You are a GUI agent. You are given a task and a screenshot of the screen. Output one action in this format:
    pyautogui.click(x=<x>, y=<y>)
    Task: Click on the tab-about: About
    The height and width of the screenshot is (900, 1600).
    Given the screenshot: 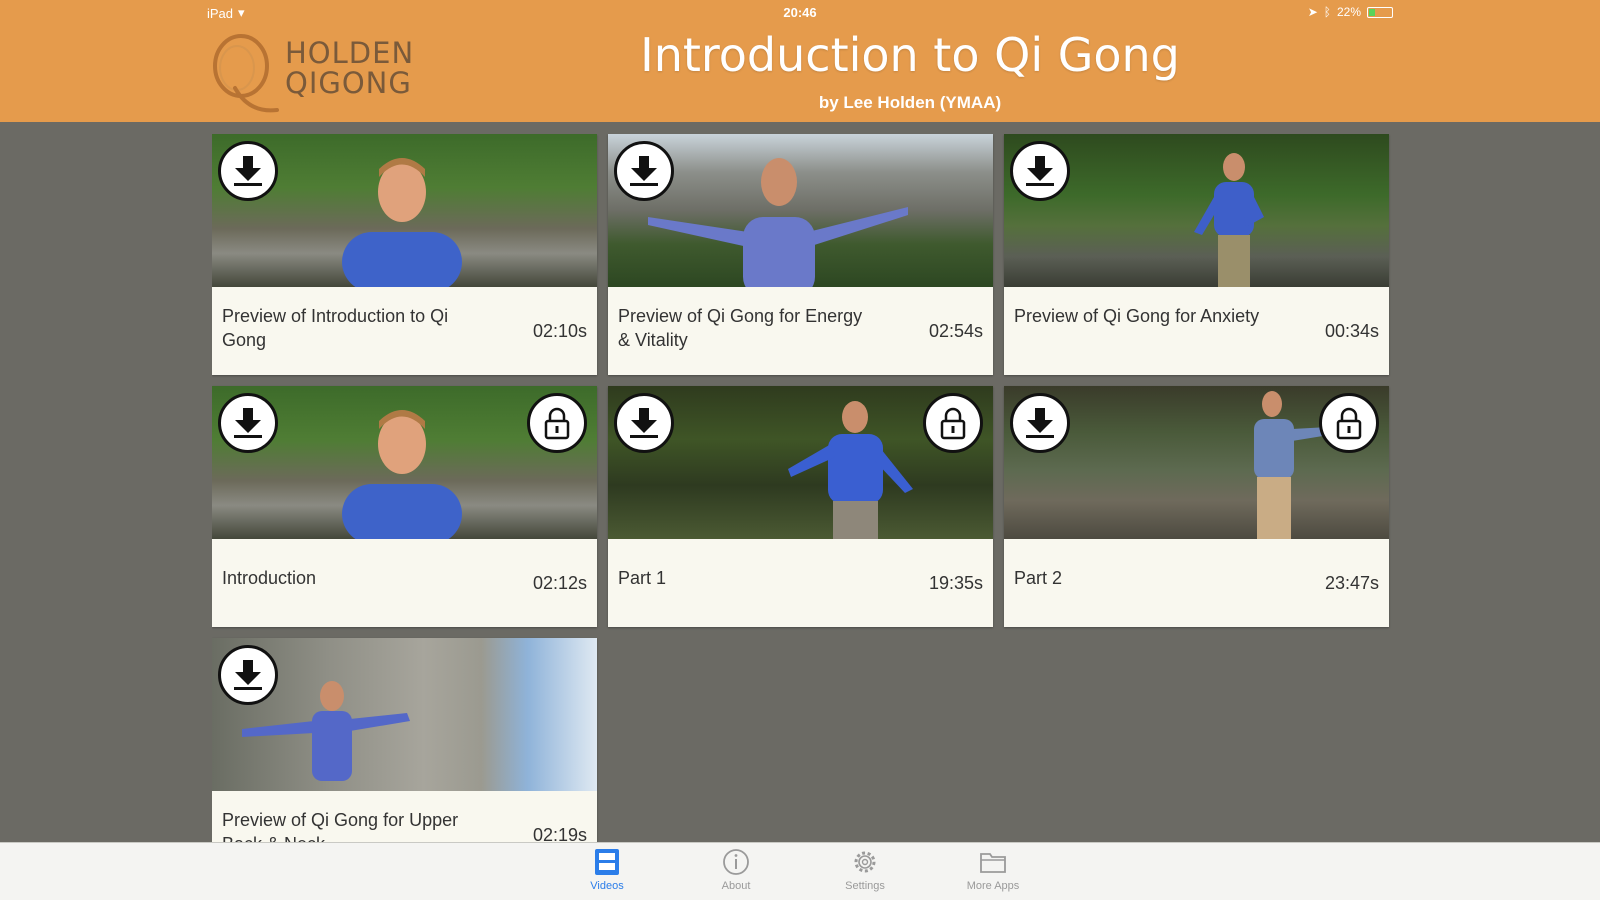 What is the action you would take?
    pyautogui.click(x=736, y=869)
    